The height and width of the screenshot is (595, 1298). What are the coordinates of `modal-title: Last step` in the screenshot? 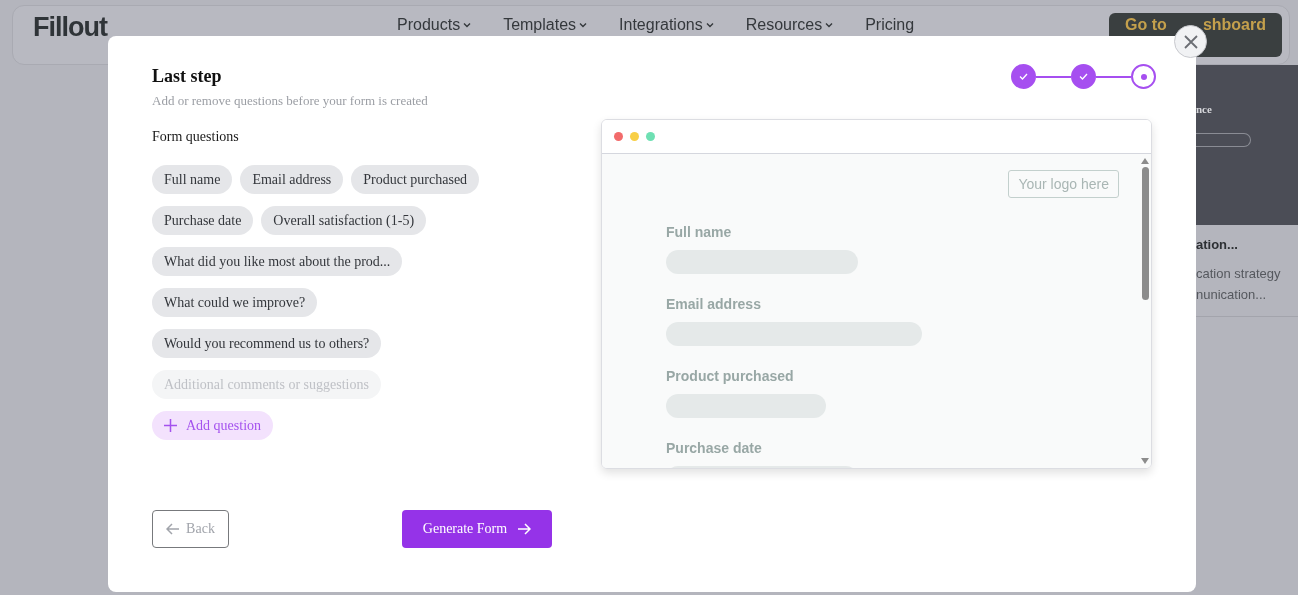 It's located at (187, 76).